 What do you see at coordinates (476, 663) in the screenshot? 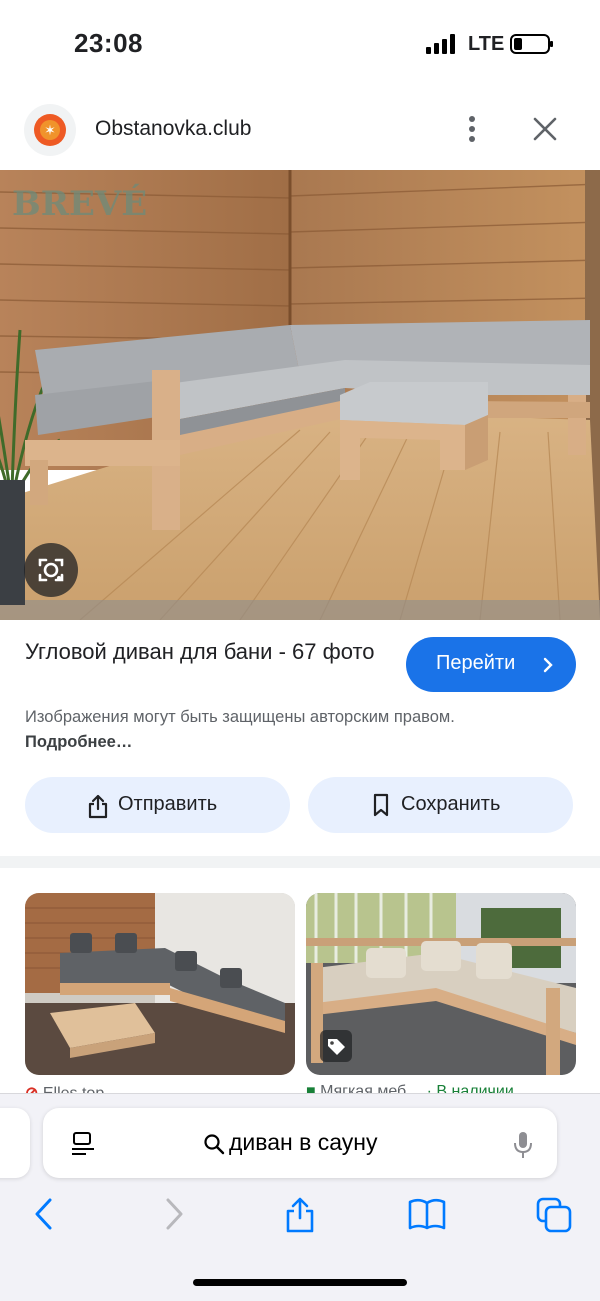
I see `visit-label: Перейти` at bounding box center [476, 663].